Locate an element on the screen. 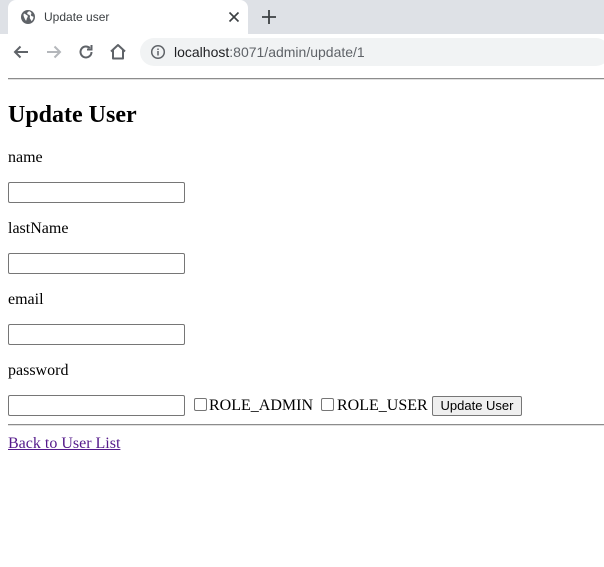 Image resolution: width=604 pixels, height=567 pixels. url-path: :8071/admin/update/1 is located at coordinates (297, 52).